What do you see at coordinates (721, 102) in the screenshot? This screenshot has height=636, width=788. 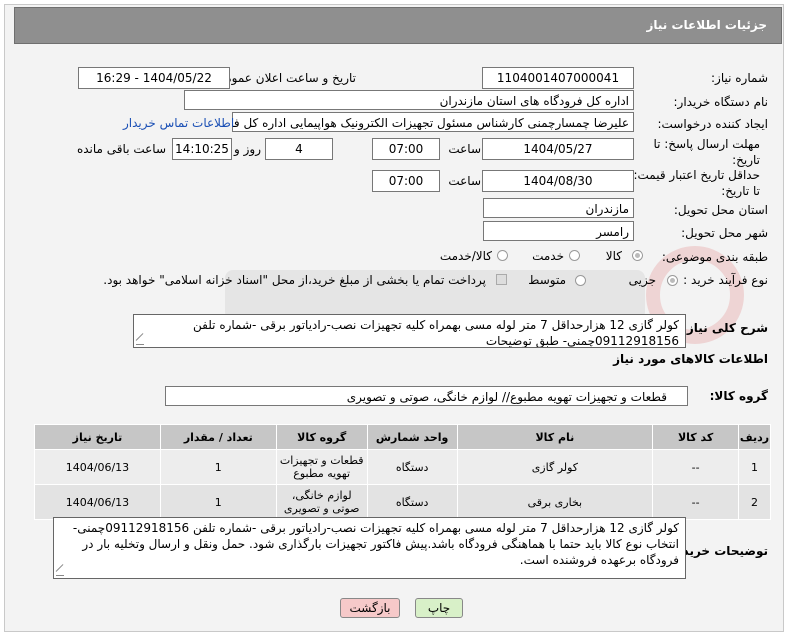 I see `buyer-org-label: نام دستگاه خریدار:` at bounding box center [721, 102].